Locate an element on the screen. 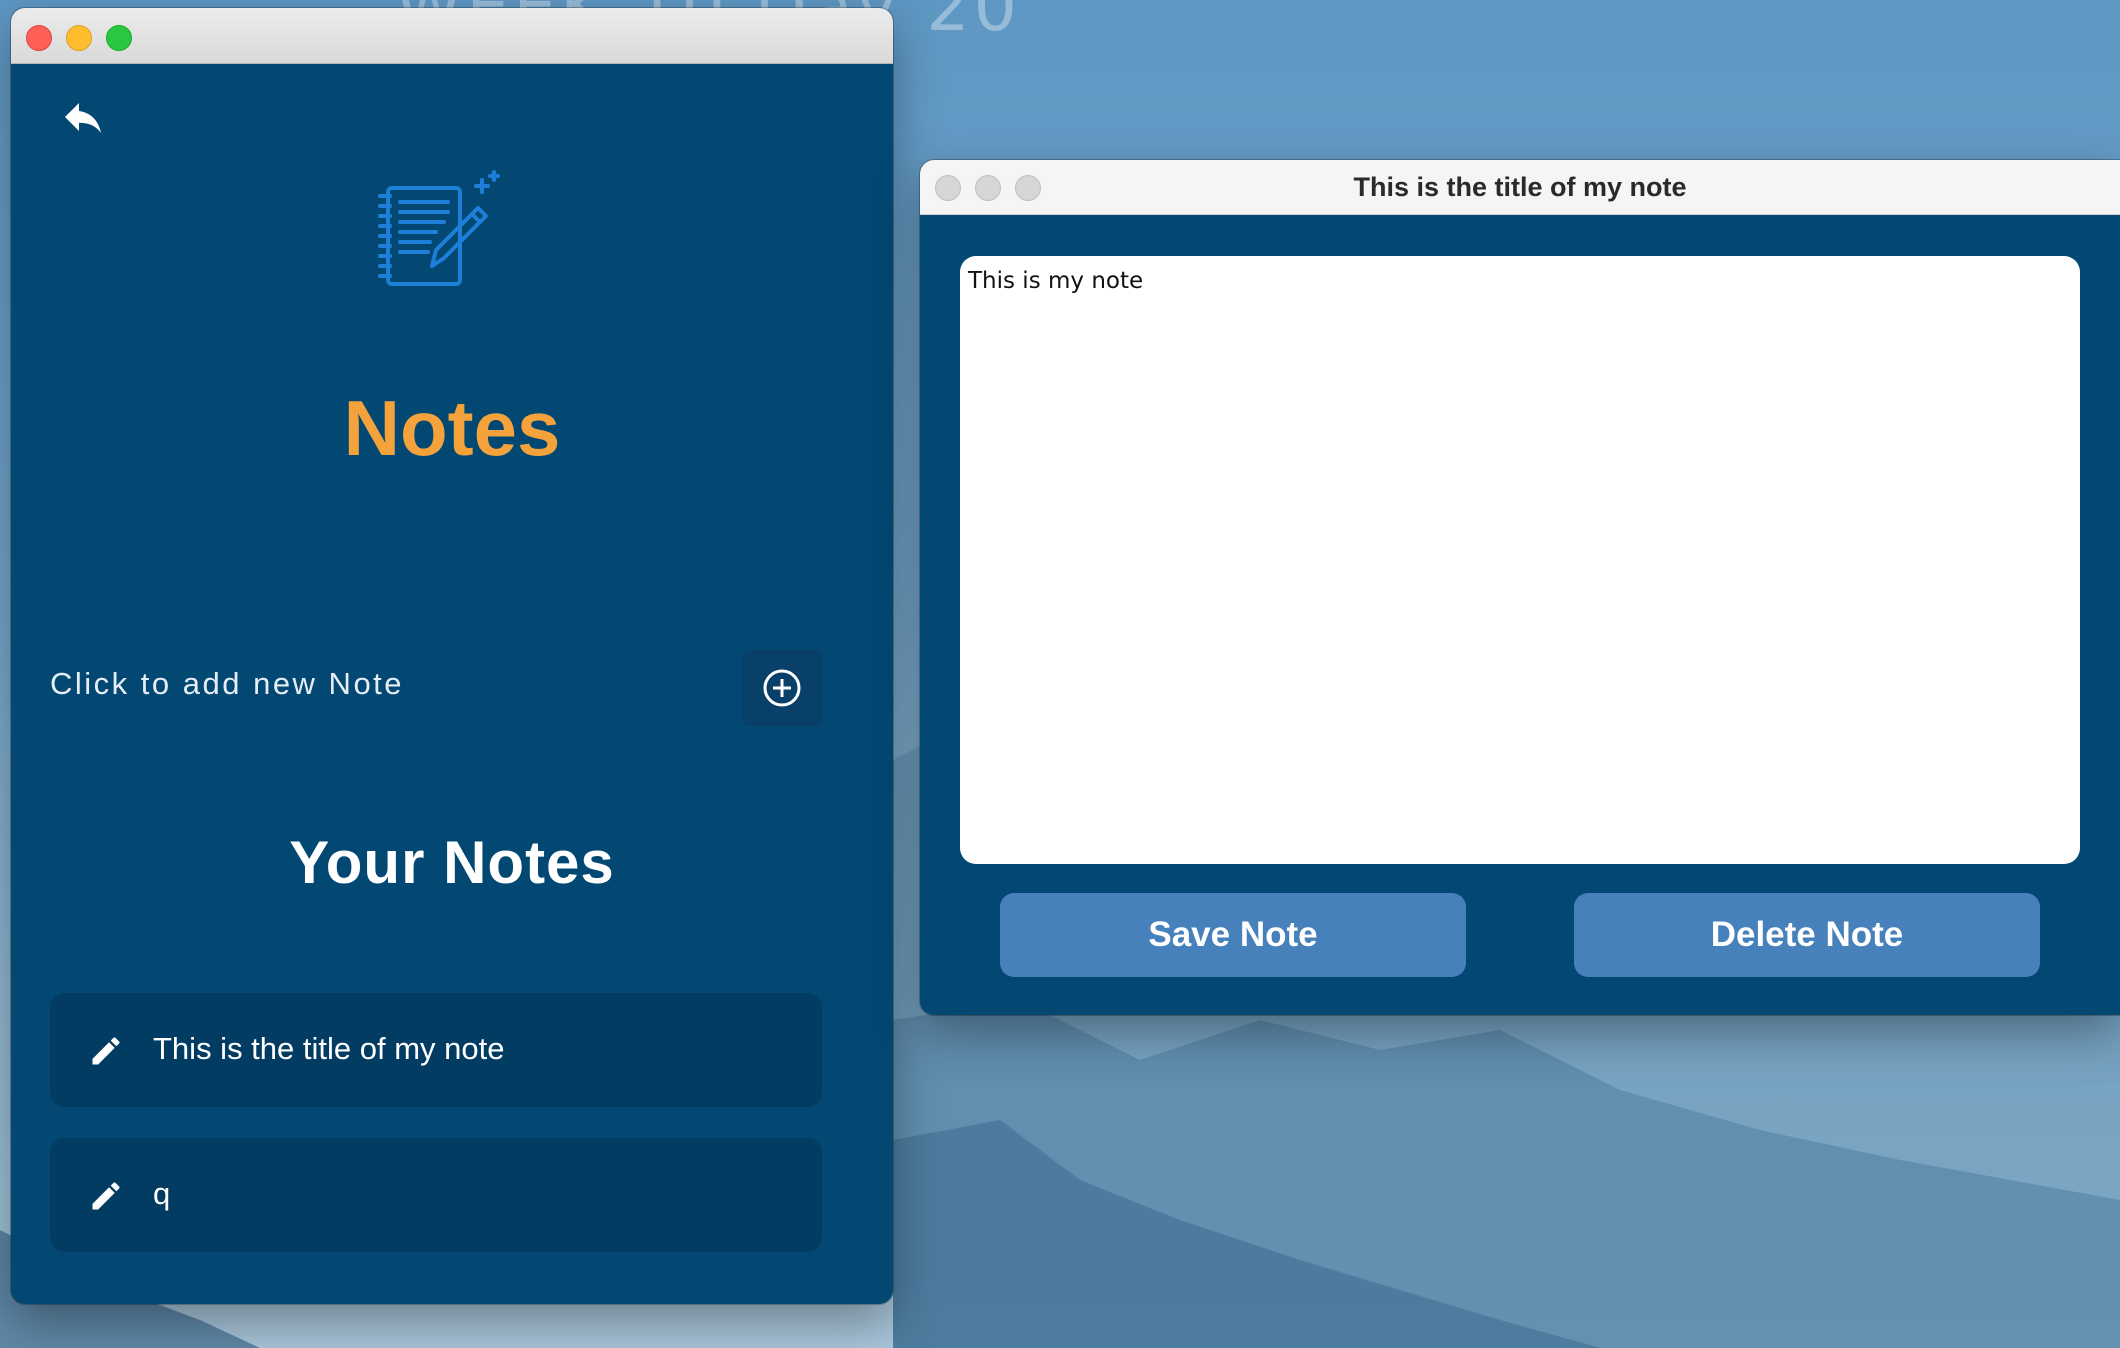 The height and width of the screenshot is (1348, 2120). close-window-button is located at coordinates (39, 38).